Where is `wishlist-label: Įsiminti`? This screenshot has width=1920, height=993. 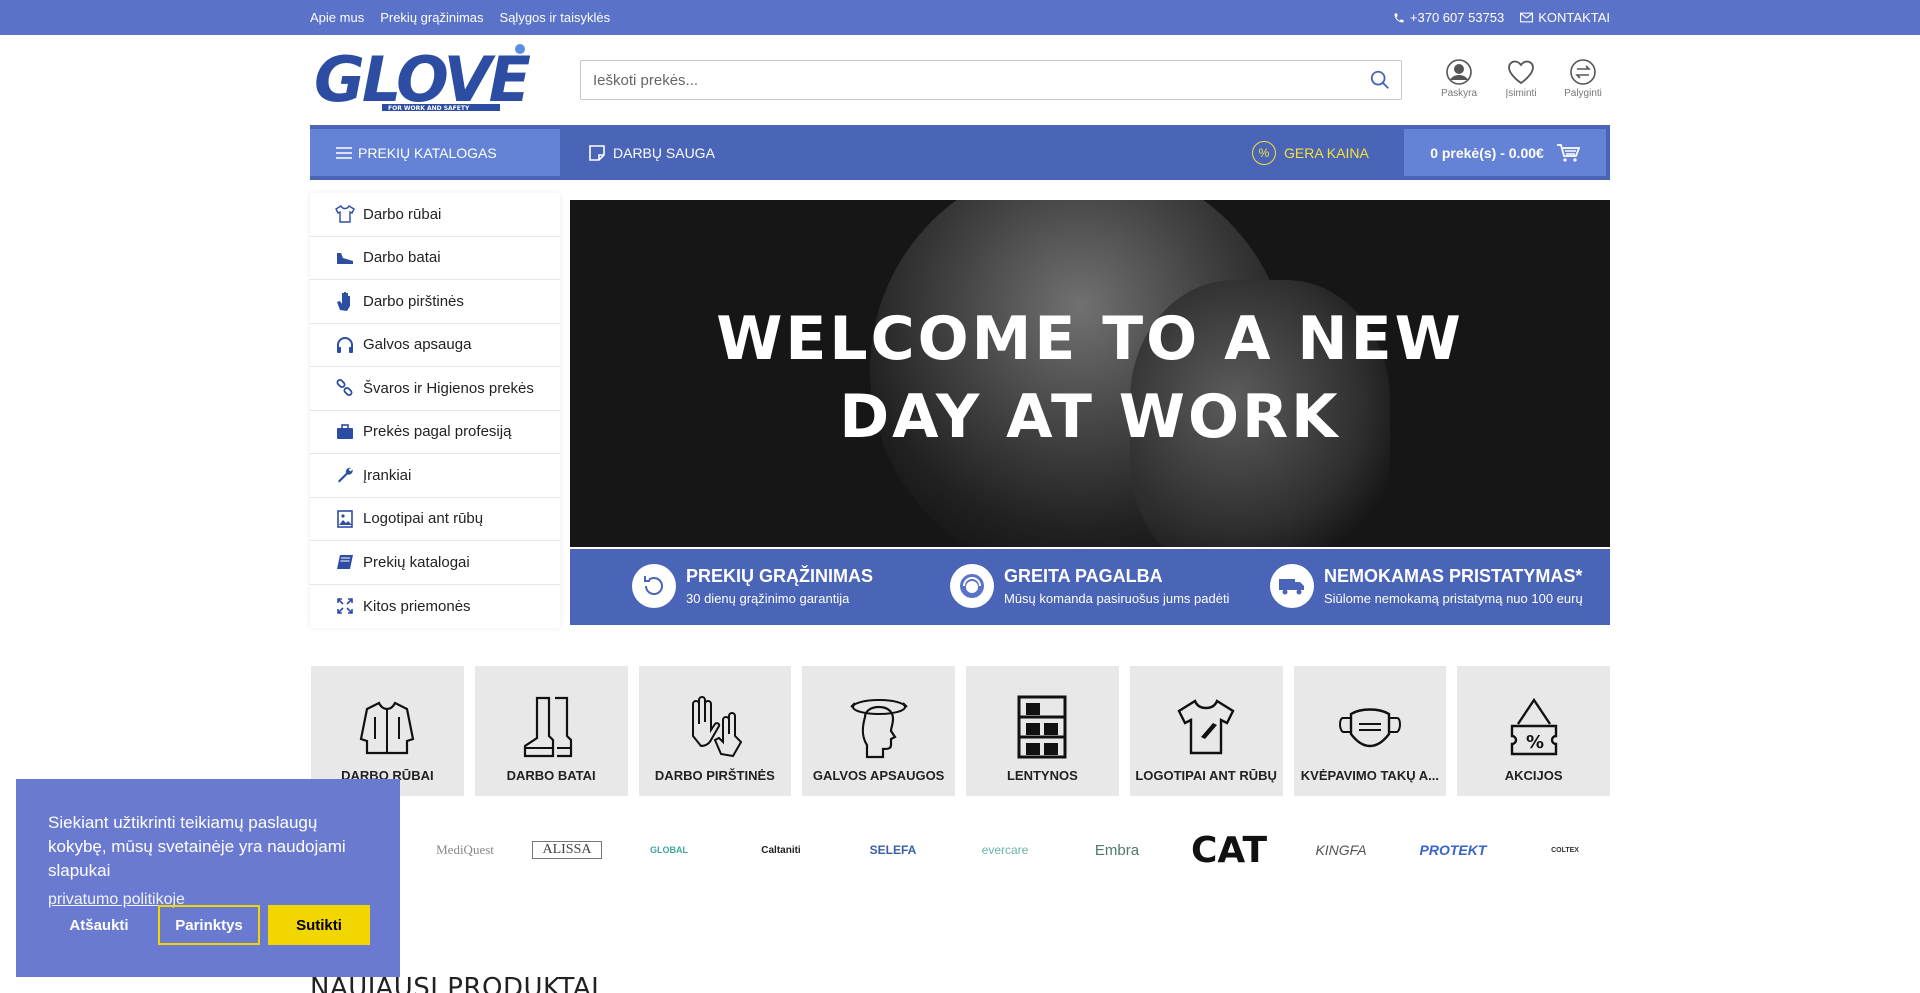
wishlist-label: Įsiminti is located at coordinates (1521, 93).